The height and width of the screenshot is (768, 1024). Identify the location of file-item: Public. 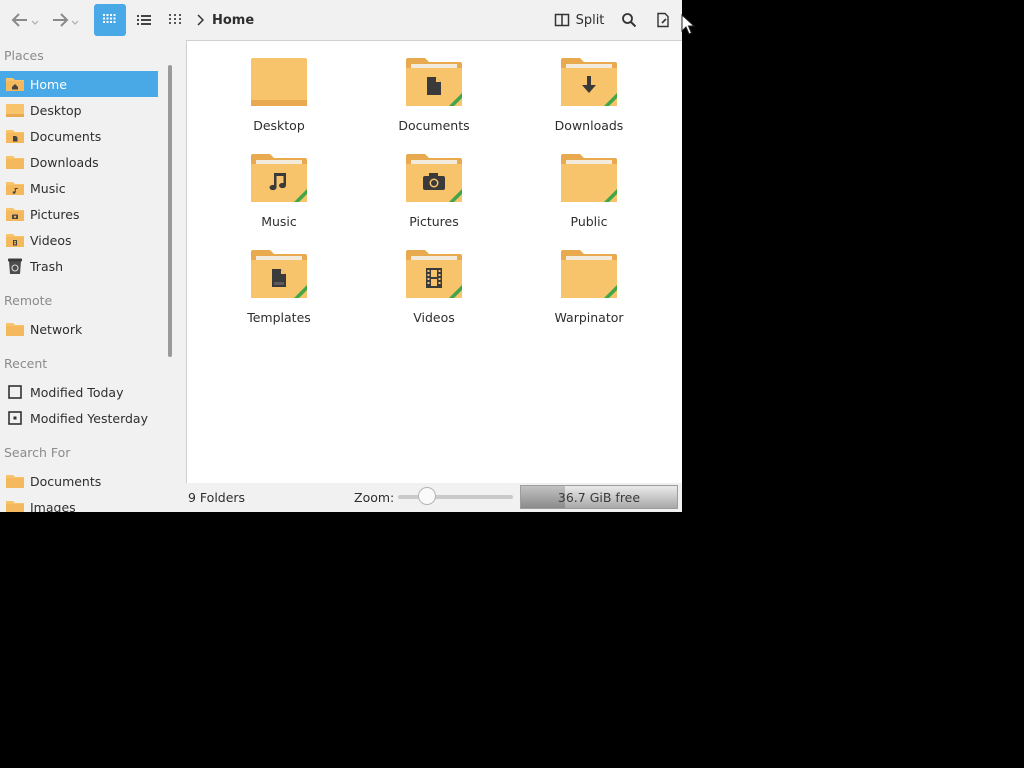
(589, 190).